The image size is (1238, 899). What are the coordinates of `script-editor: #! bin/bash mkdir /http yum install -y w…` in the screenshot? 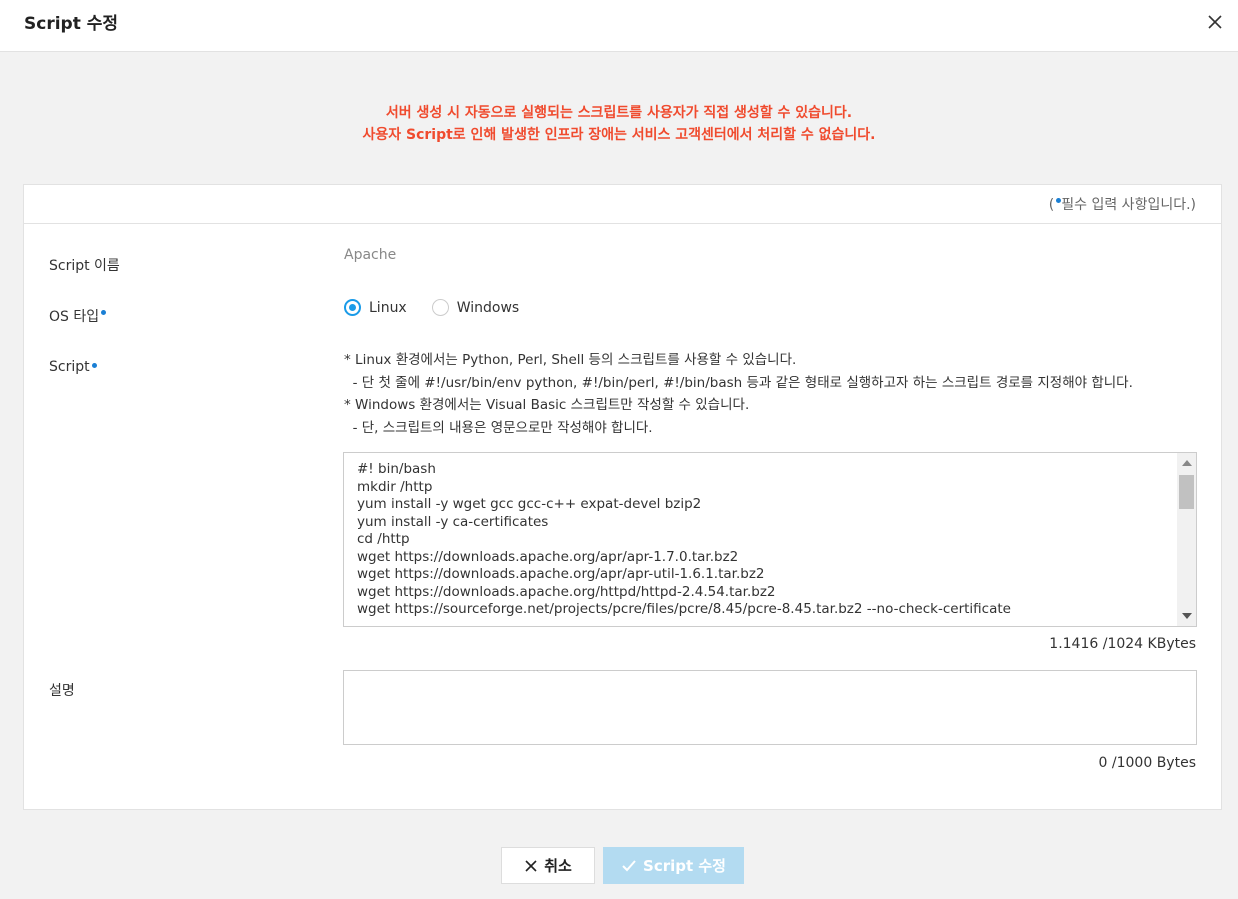 It's located at (770, 539).